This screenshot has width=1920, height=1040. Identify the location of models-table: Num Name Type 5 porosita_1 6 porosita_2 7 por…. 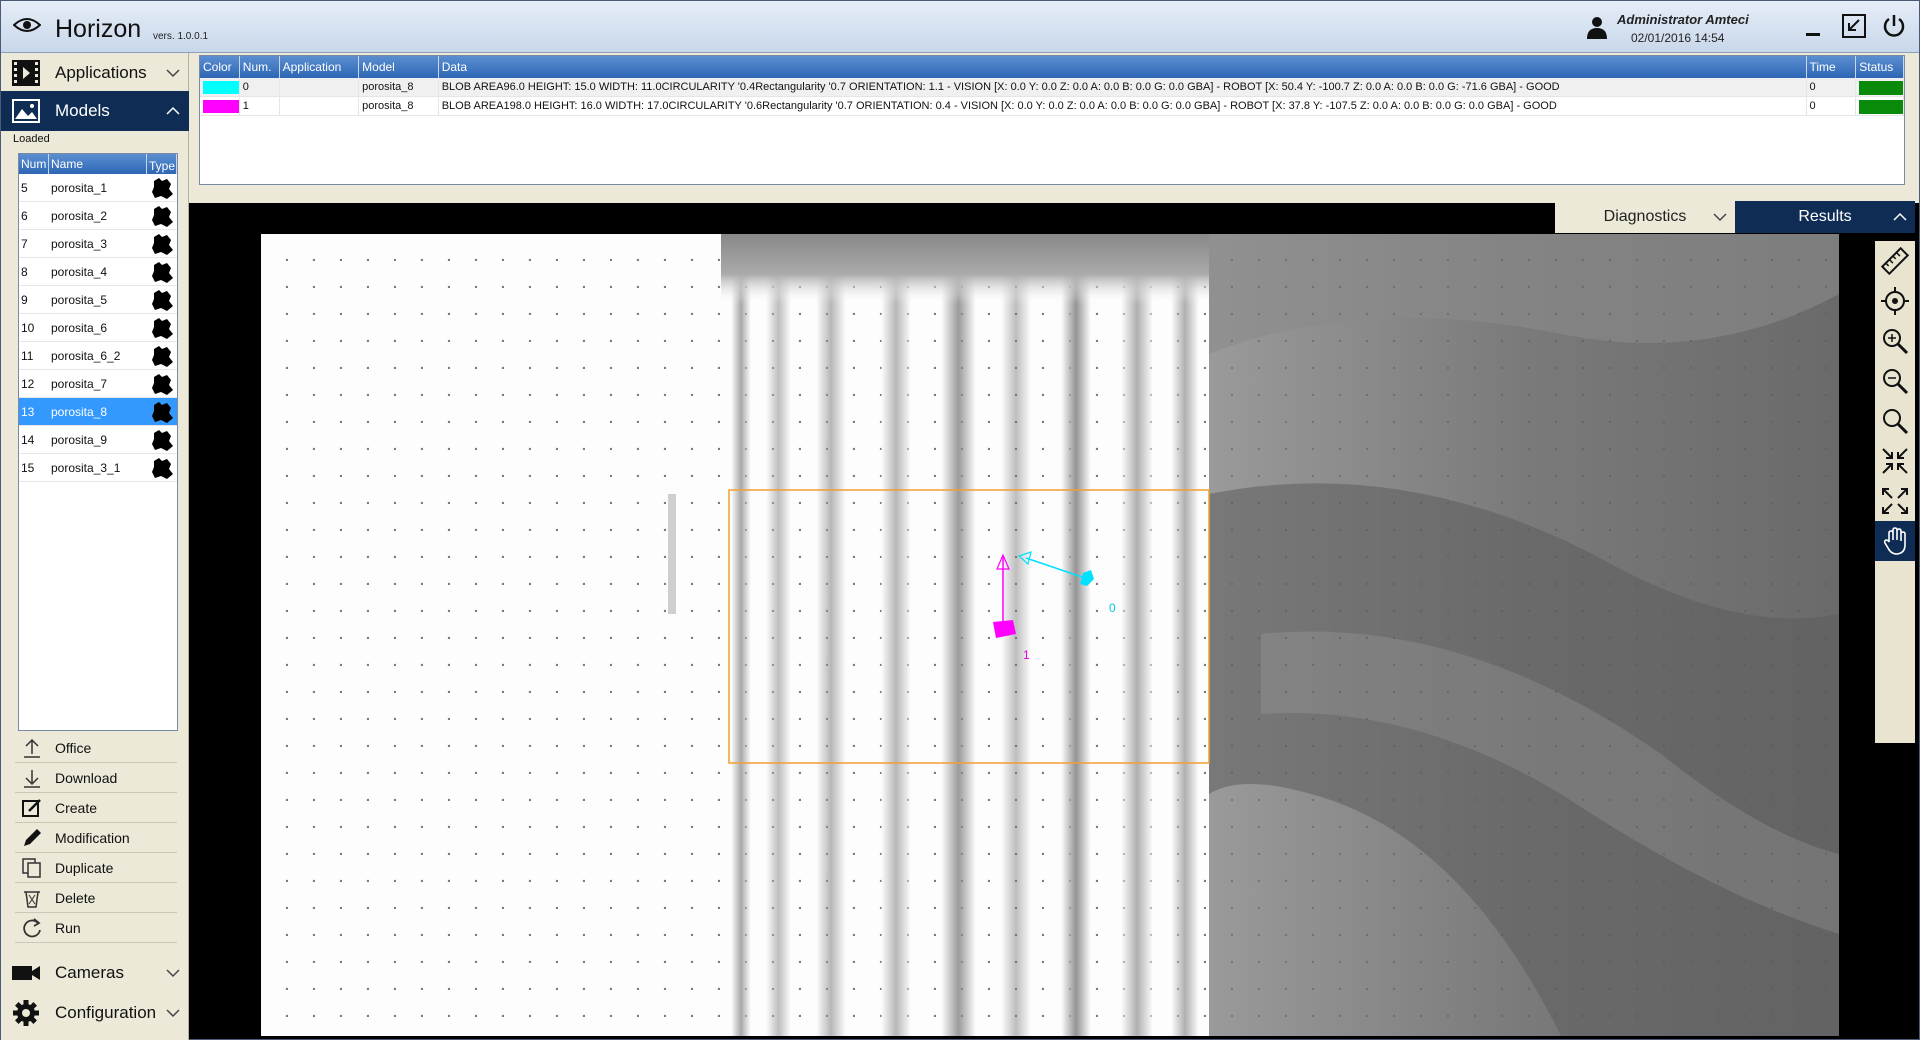
(98, 442).